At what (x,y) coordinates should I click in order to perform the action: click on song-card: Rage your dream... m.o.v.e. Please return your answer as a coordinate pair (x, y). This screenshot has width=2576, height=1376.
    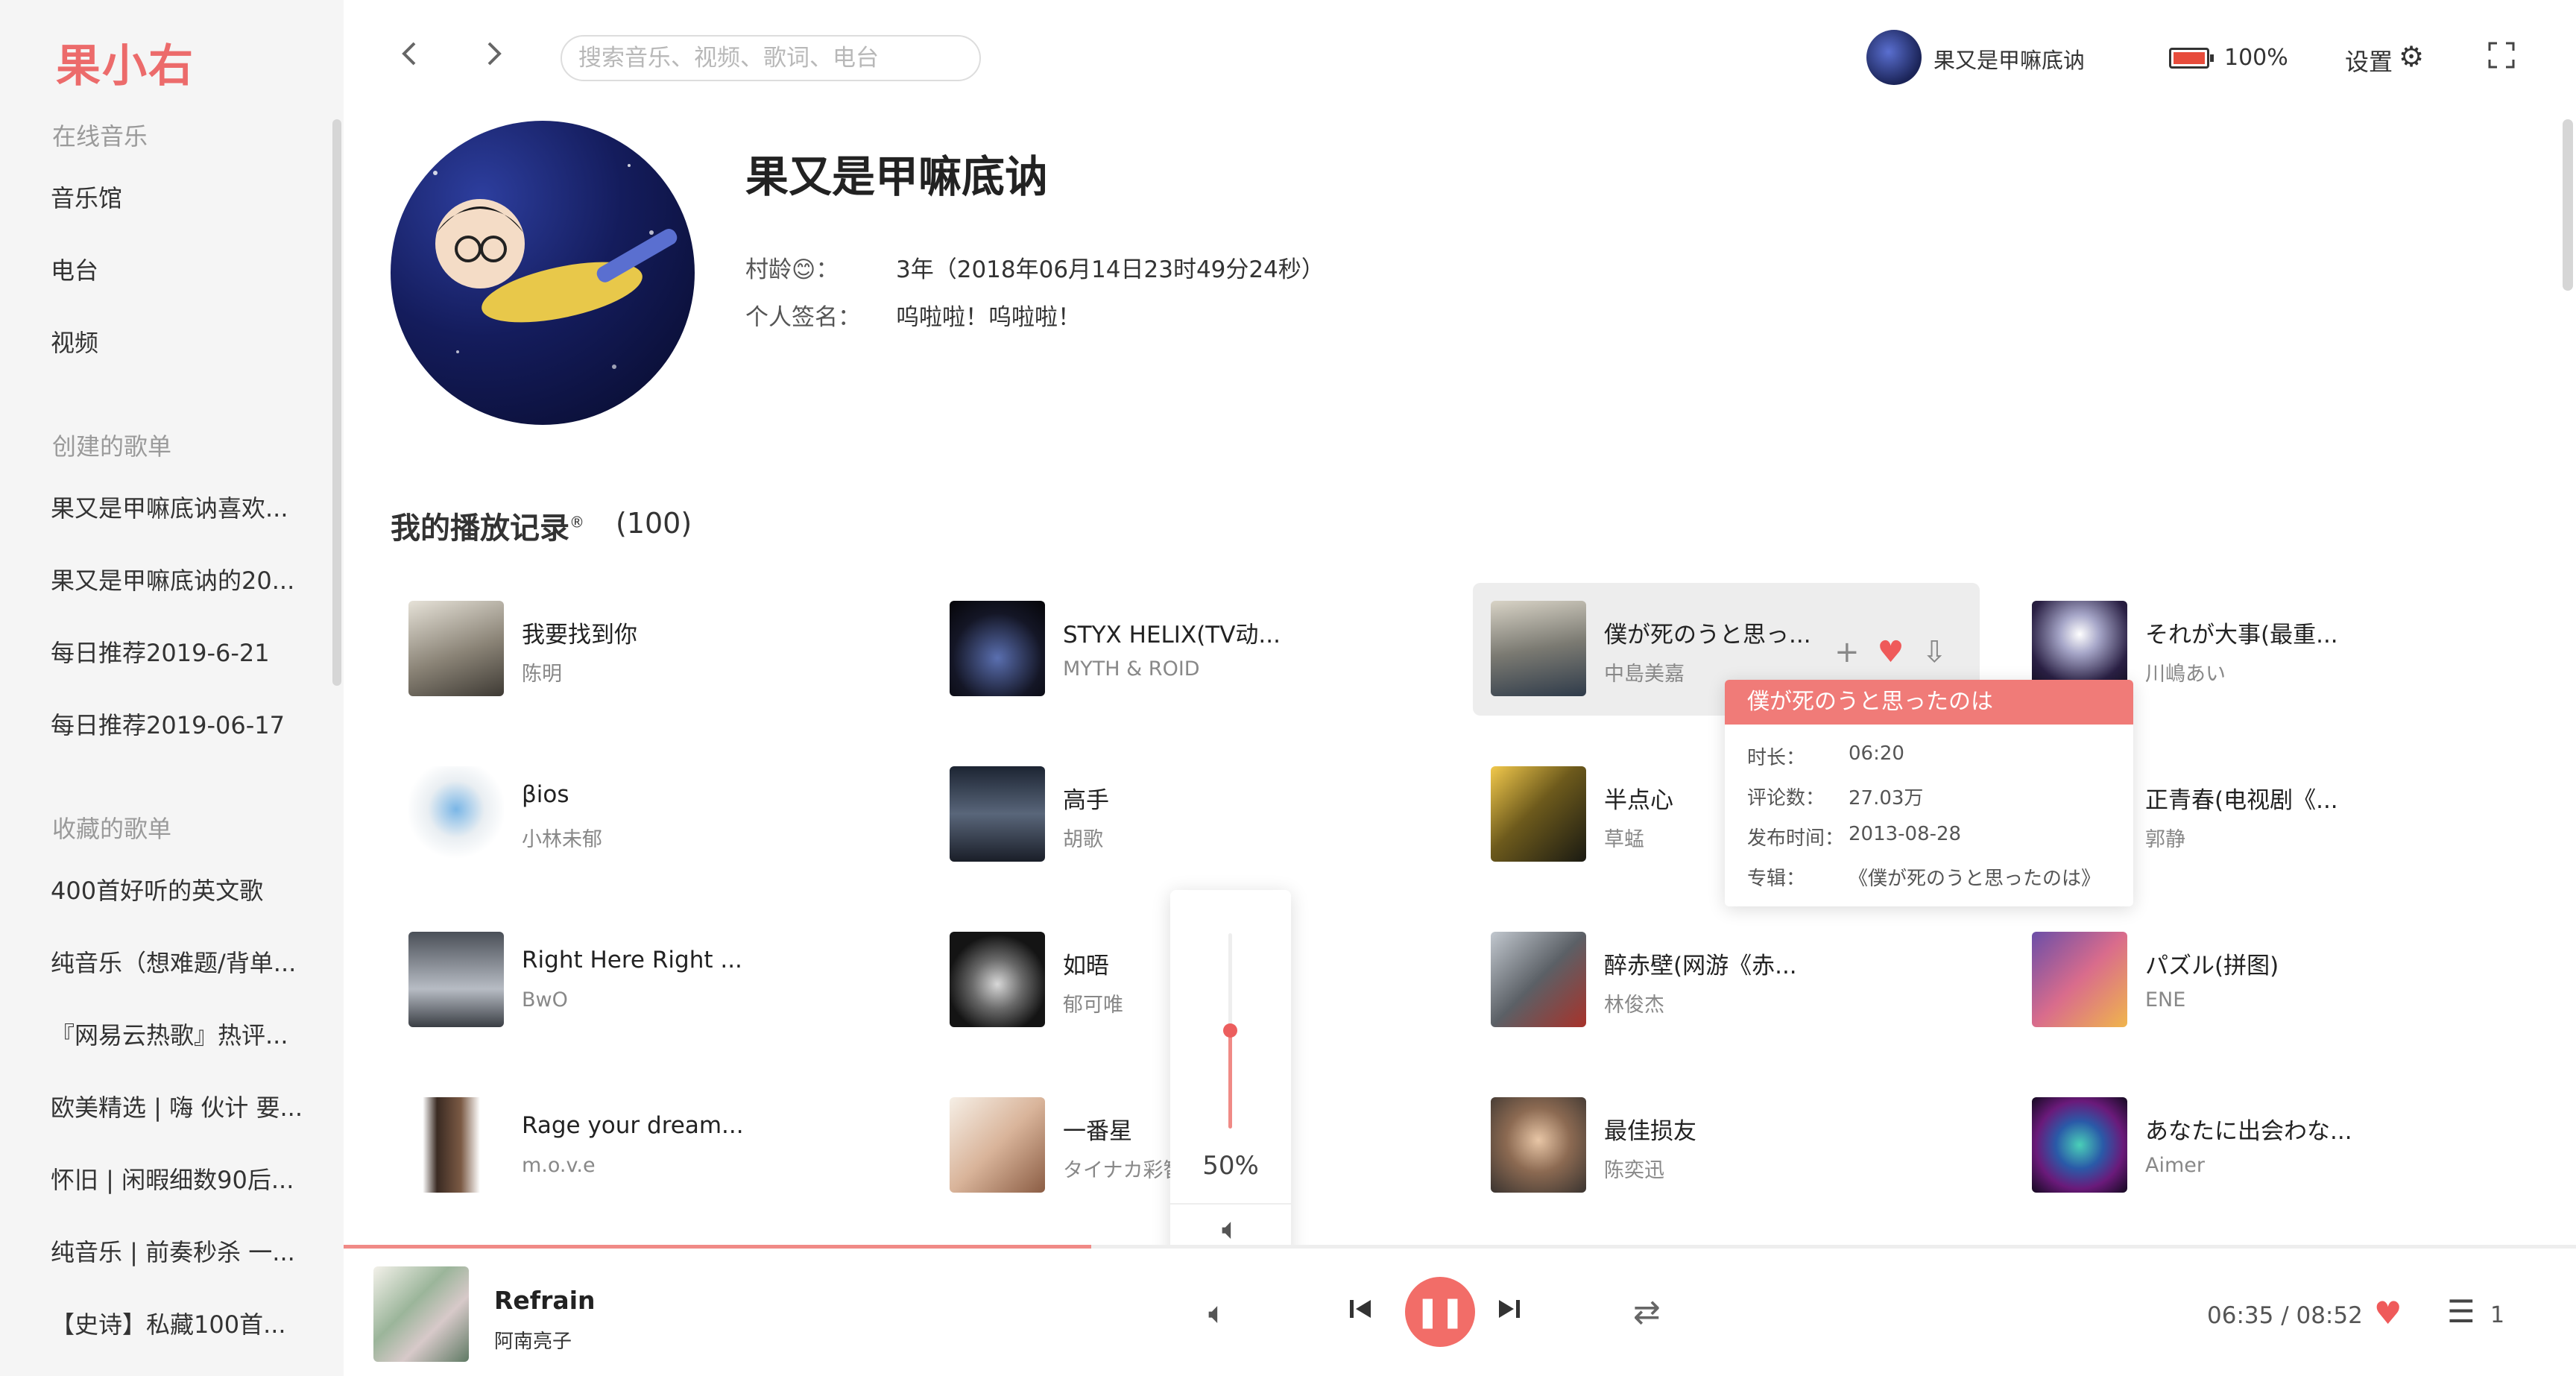
    Looking at the image, I should click on (644, 1145).